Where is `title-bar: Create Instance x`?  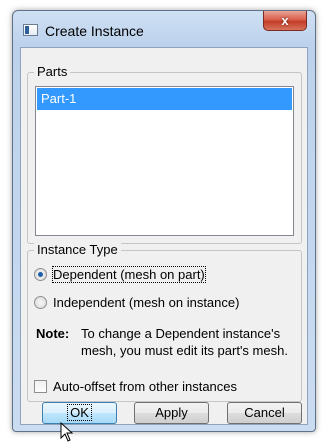 title-bar: Create Instance x is located at coordinates (164, 29).